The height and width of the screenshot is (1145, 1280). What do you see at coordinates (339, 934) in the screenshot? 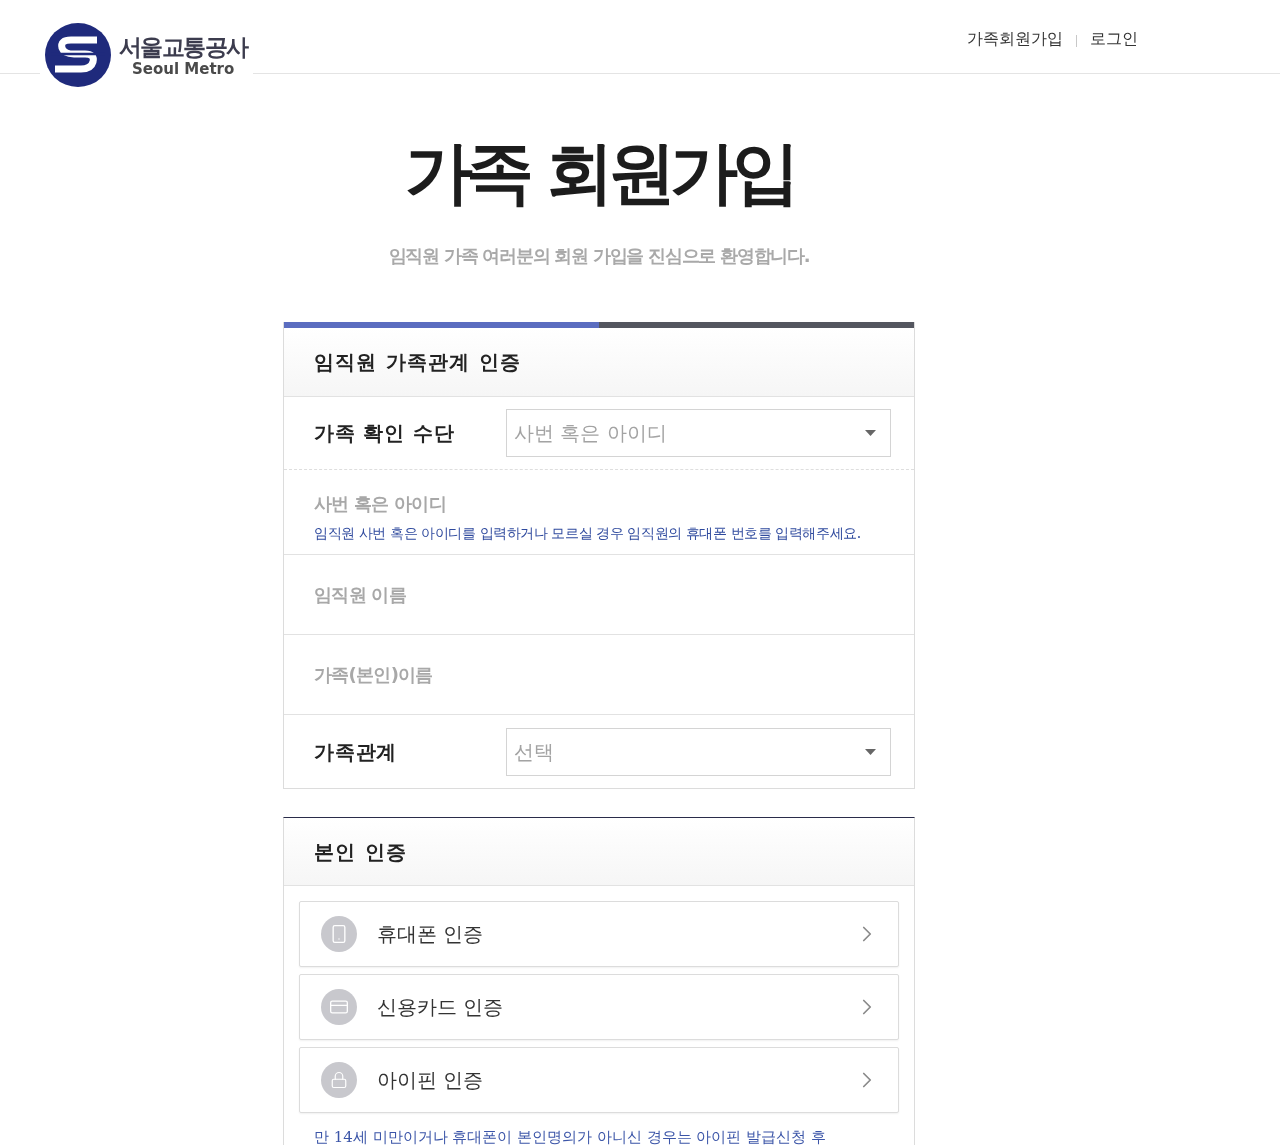
I see `smartphone-icon` at bounding box center [339, 934].